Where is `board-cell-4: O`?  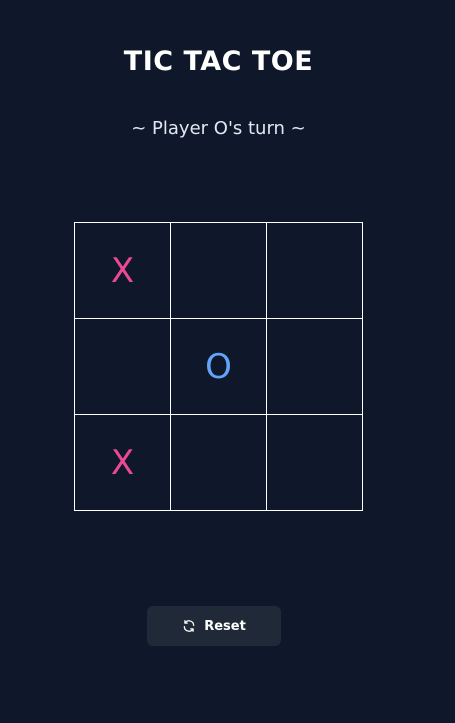 board-cell-4: O is located at coordinates (218, 366).